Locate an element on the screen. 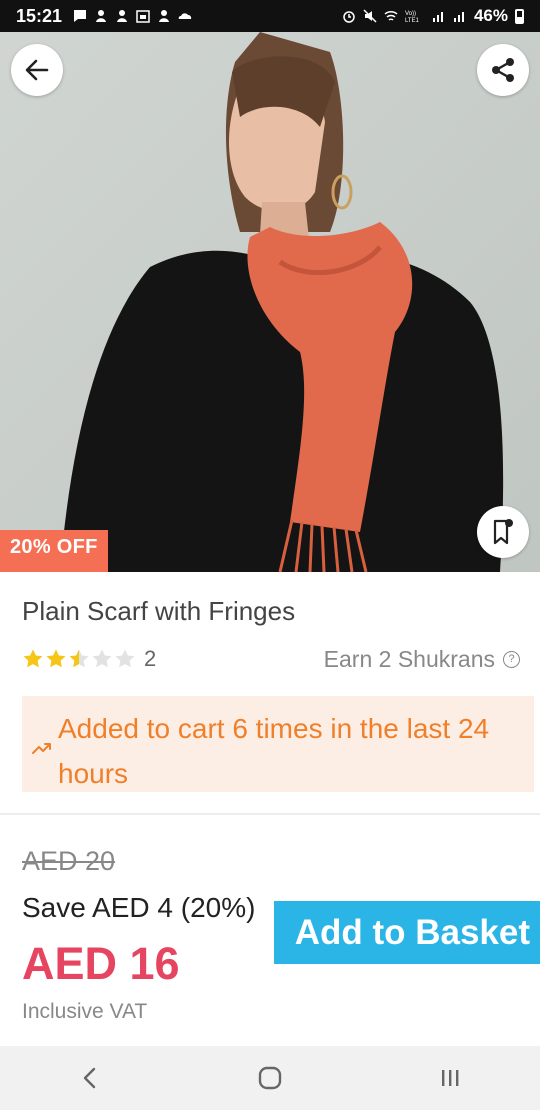 This screenshot has width=540, height=1110. shukrans-info: Earn 2 Shukrans ? is located at coordinates (422, 659).